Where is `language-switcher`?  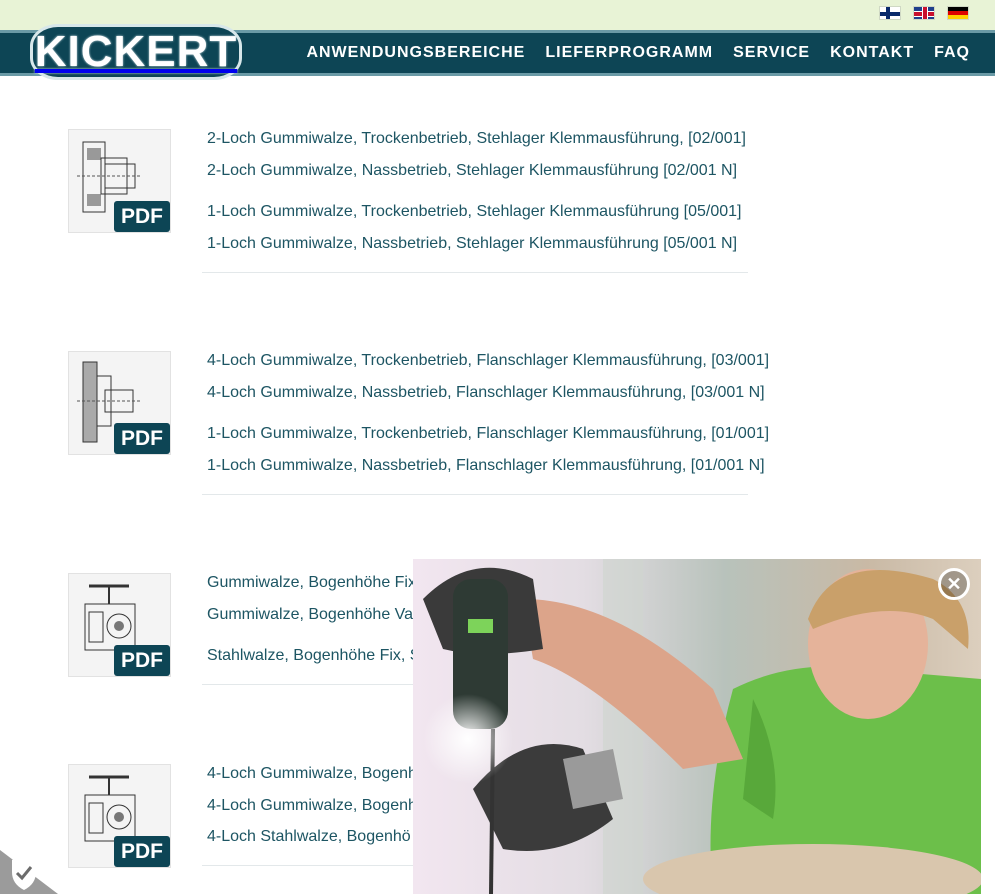
language-switcher is located at coordinates (924, 13).